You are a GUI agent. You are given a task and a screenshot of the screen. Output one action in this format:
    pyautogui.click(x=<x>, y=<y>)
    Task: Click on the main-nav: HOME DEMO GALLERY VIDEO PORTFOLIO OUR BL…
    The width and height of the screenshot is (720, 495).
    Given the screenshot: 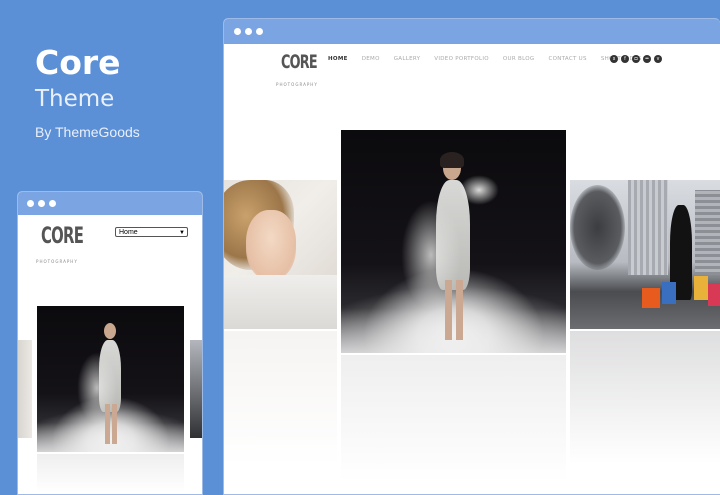 What is the action you would take?
    pyautogui.click(x=485, y=59)
    